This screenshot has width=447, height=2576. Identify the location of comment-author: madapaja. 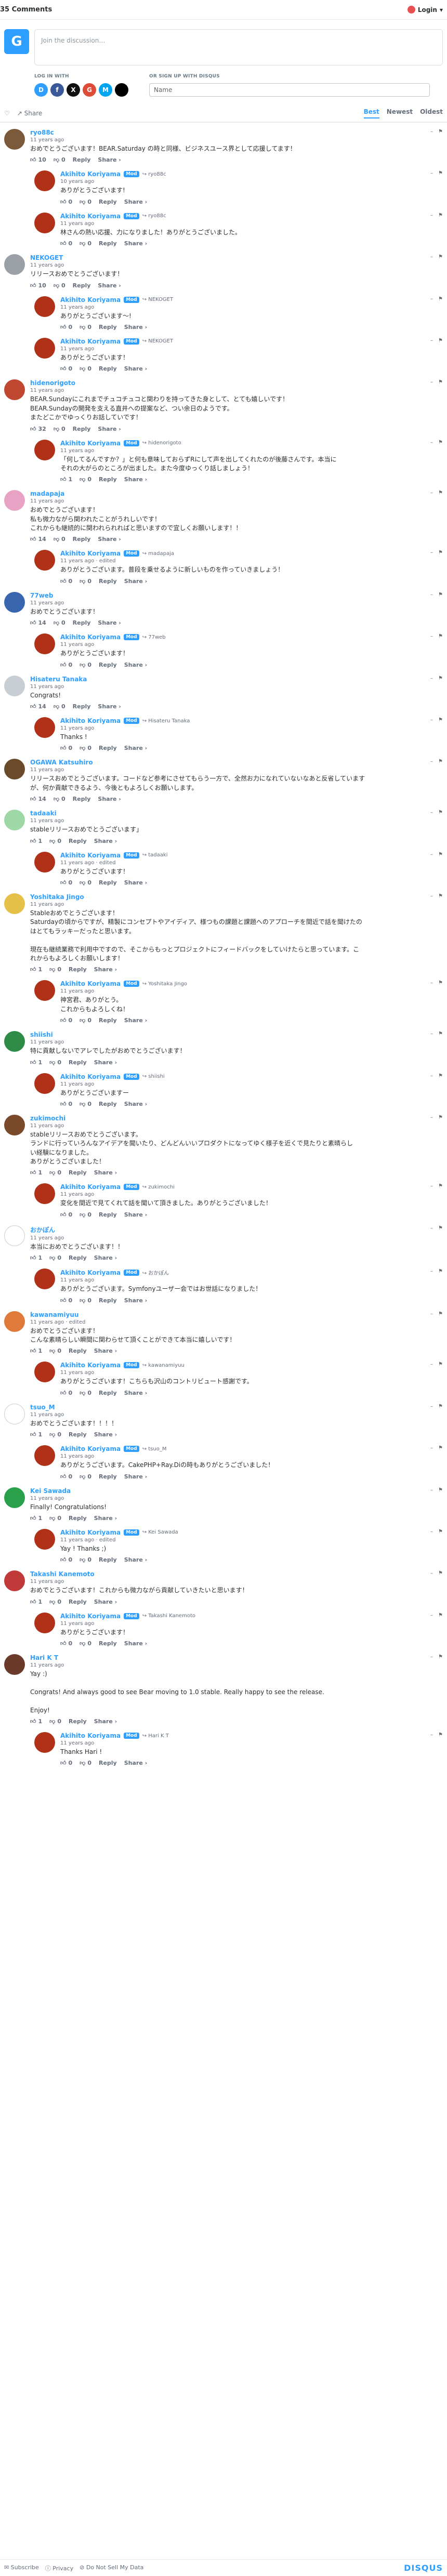
(47, 493).